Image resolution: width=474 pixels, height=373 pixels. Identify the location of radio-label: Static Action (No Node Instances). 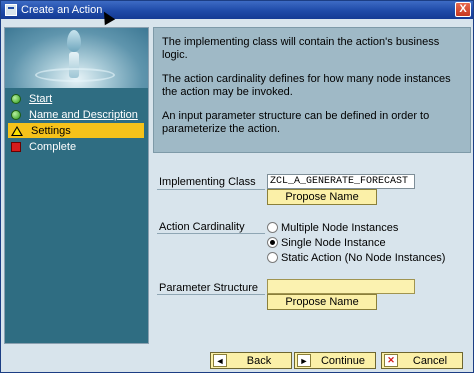
(363, 257).